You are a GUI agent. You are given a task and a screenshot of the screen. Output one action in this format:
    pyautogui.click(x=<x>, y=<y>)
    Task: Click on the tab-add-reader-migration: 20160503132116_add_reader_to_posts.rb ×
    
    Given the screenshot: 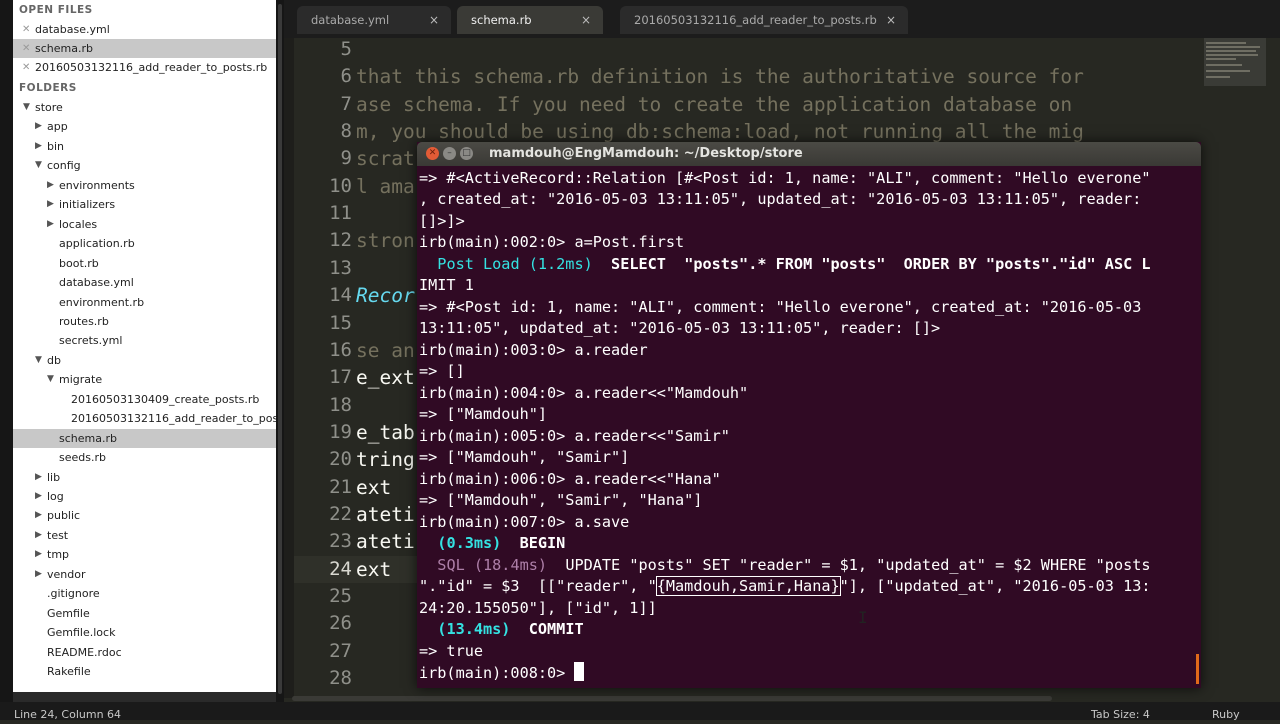 What is the action you would take?
    pyautogui.click(x=764, y=20)
    